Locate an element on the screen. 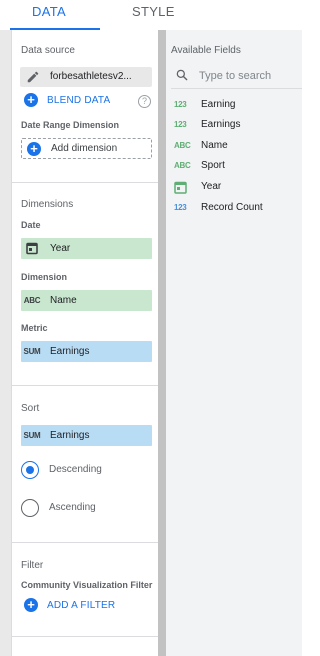  field-item-sport: ABC Sport is located at coordinates (237, 167).